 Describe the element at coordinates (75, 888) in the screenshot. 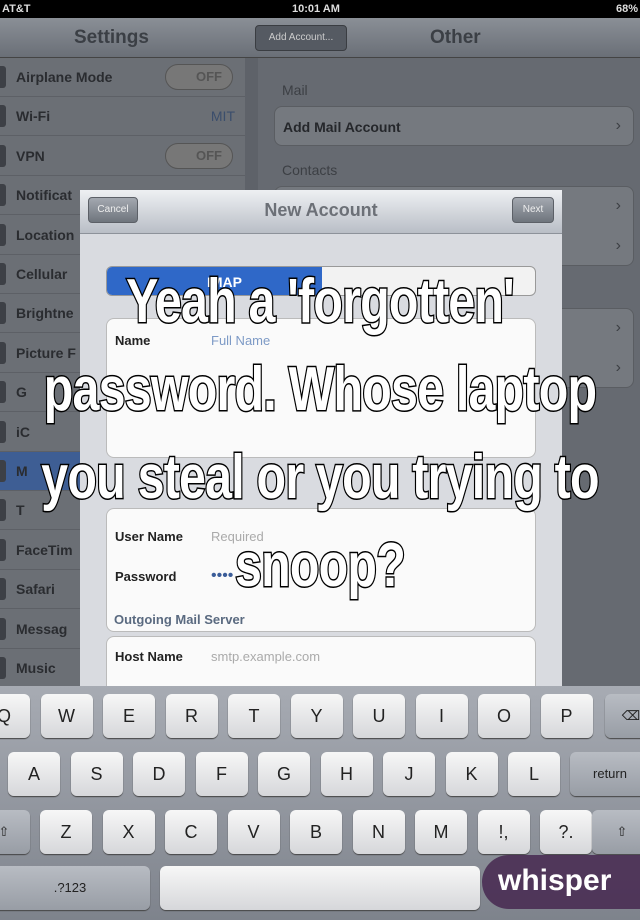

I see `numbers-key: .?123` at that location.